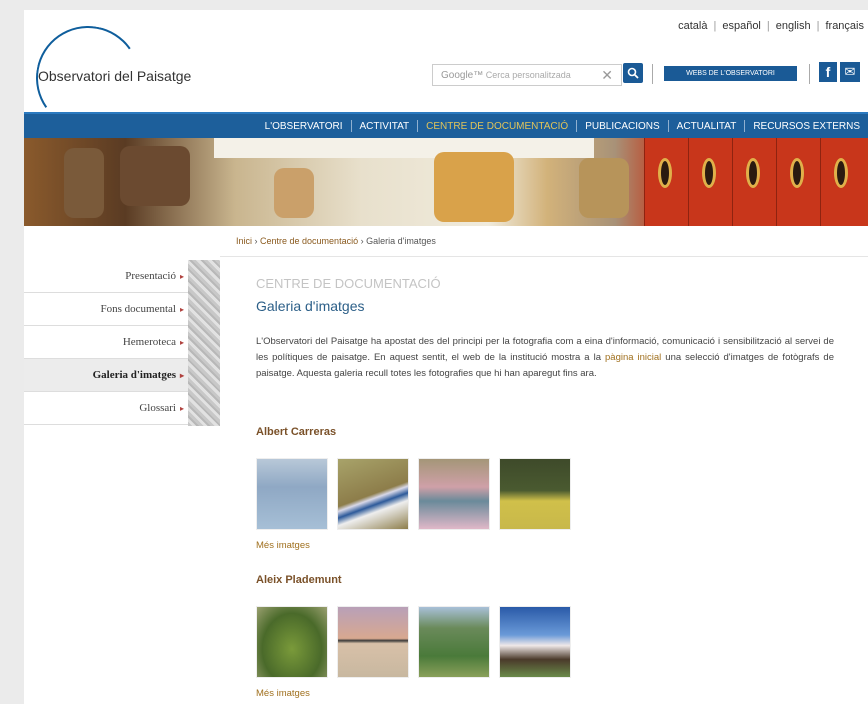 The width and height of the screenshot is (868, 704). I want to click on divider, so click(544, 256).